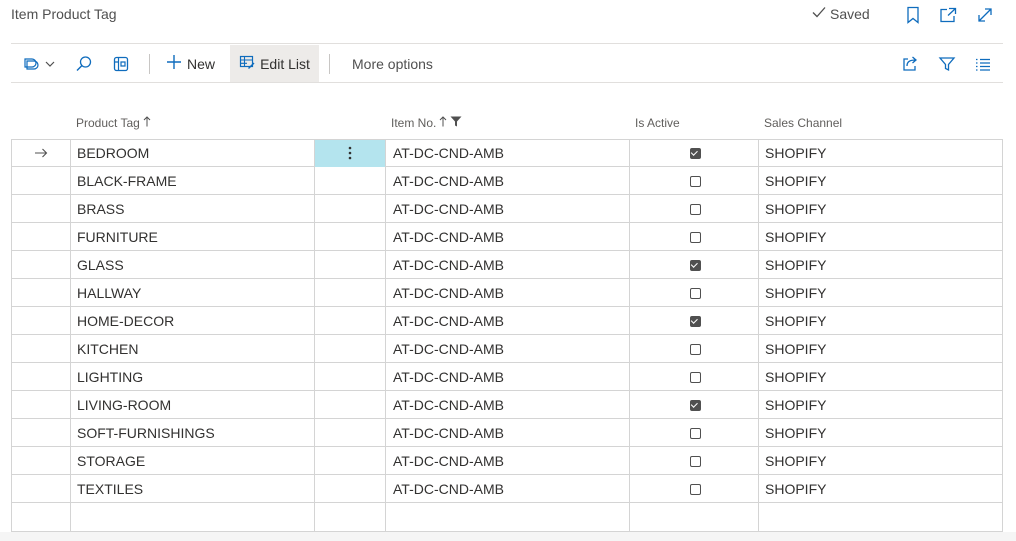 The width and height of the screenshot is (1016, 541). Describe the element at coordinates (819, 13) in the screenshot. I see `checkmark-icon` at that location.